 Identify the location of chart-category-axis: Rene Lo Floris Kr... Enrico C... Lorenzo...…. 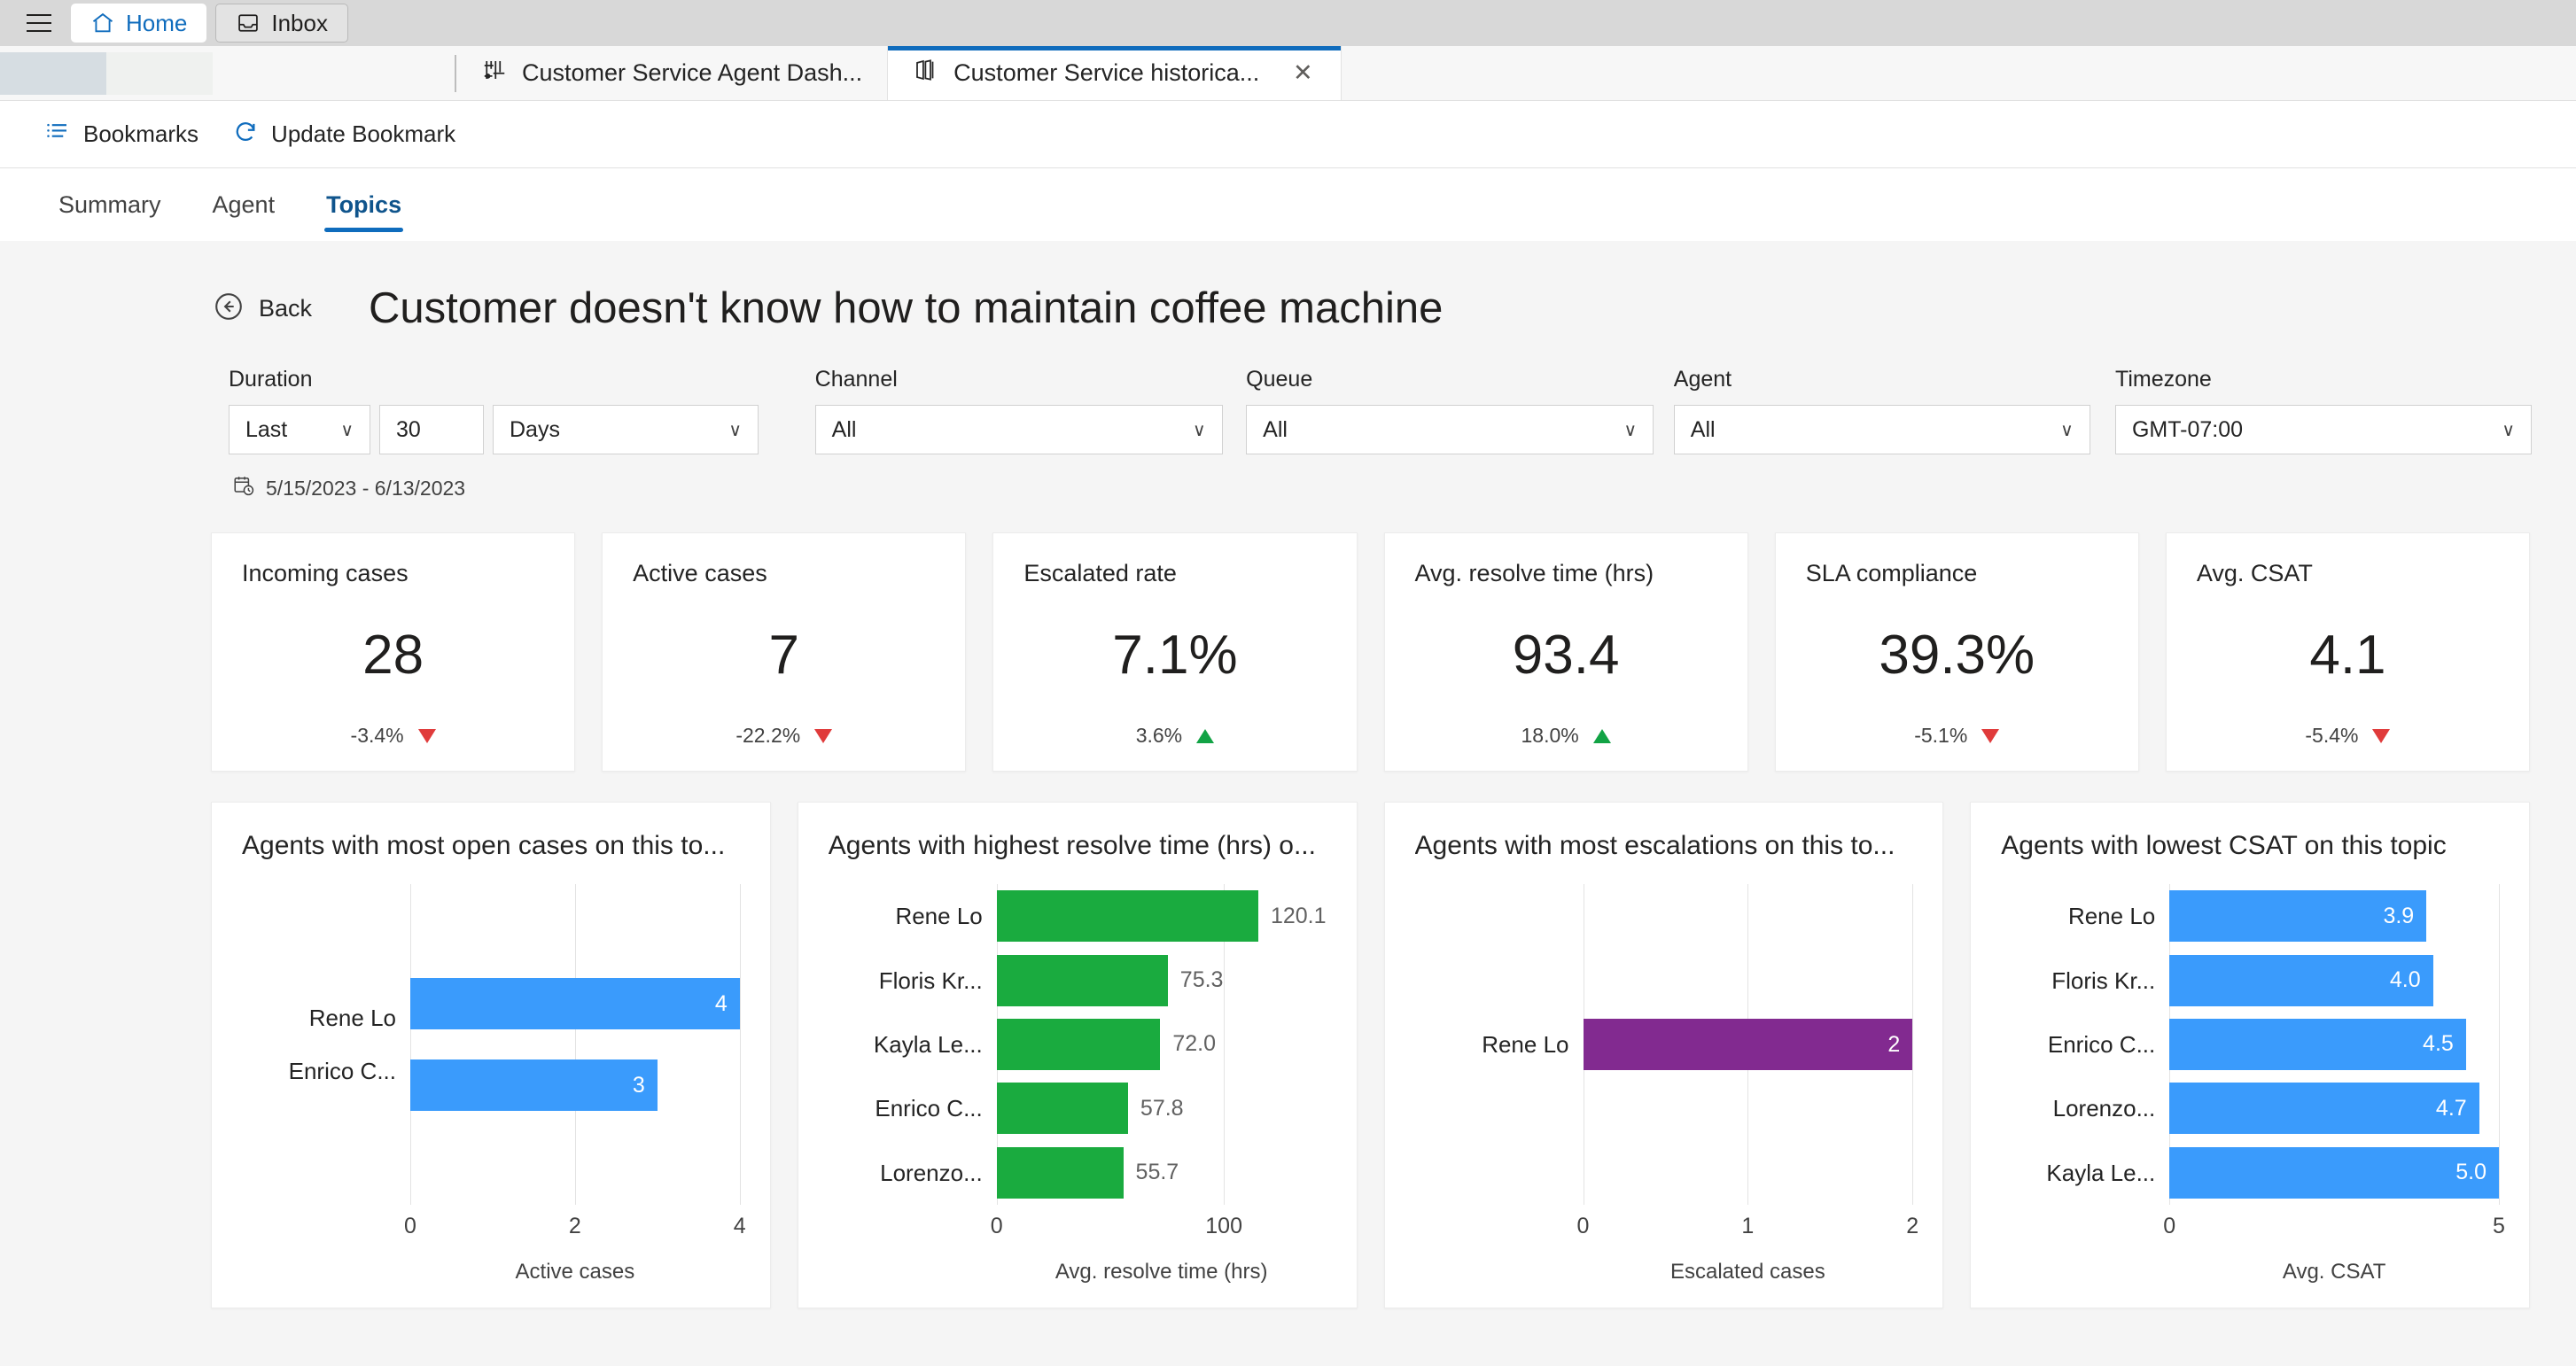
(2085, 1044).